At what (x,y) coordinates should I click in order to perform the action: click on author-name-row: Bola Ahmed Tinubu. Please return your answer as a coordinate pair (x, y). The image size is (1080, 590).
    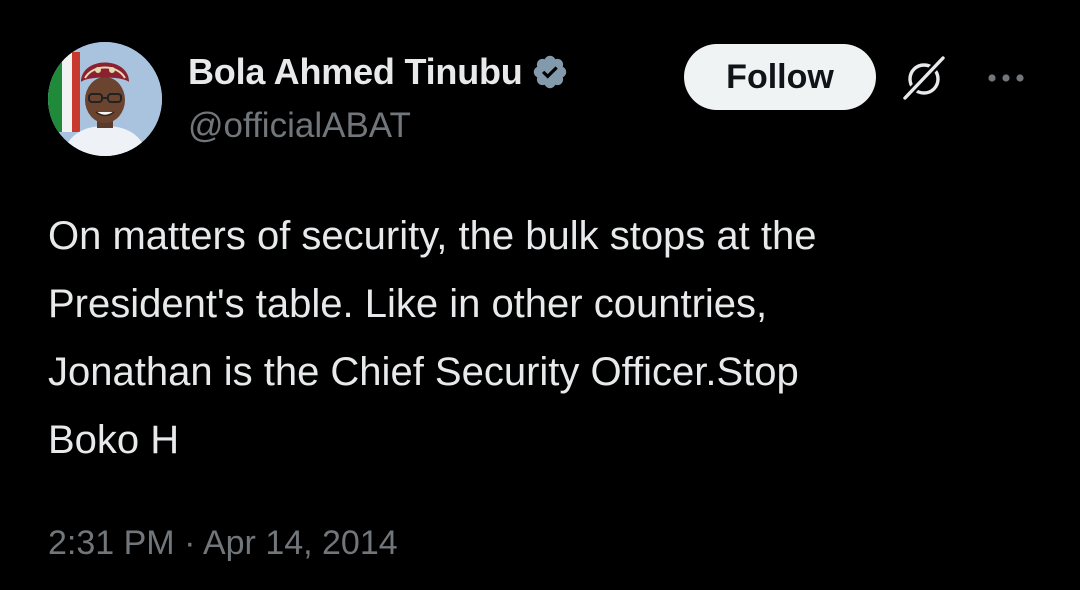
    Looking at the image, I should click on (378, 72).